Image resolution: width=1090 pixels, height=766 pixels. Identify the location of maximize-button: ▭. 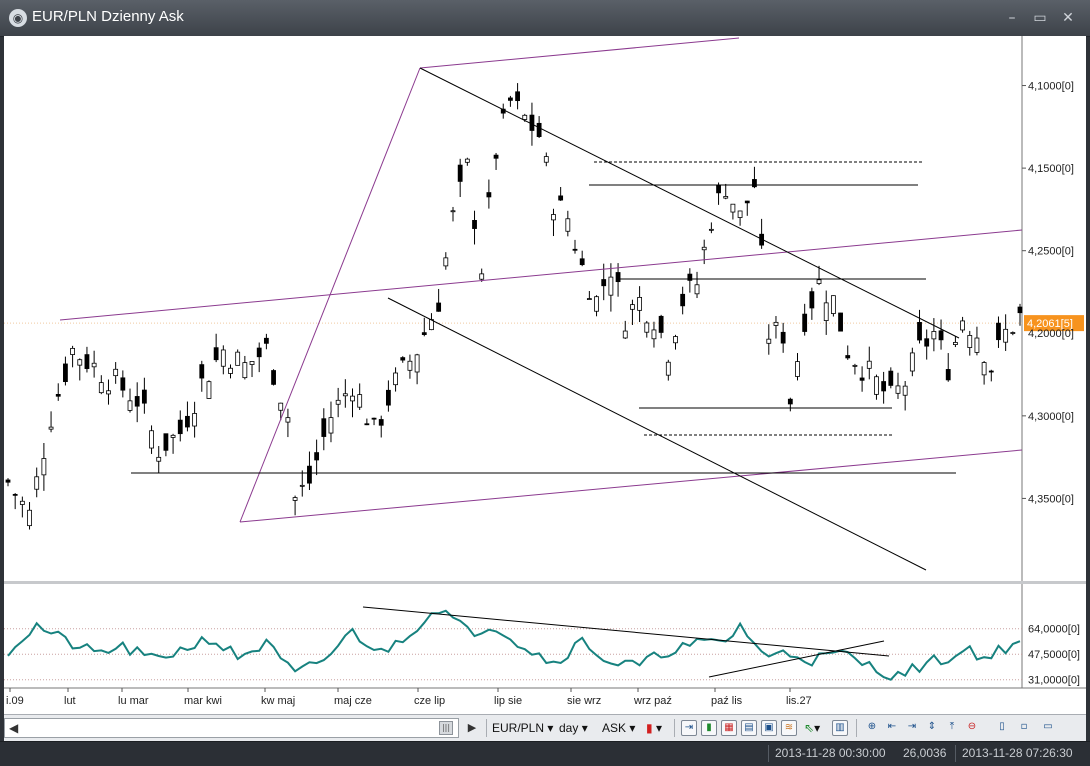
(1040, 18).